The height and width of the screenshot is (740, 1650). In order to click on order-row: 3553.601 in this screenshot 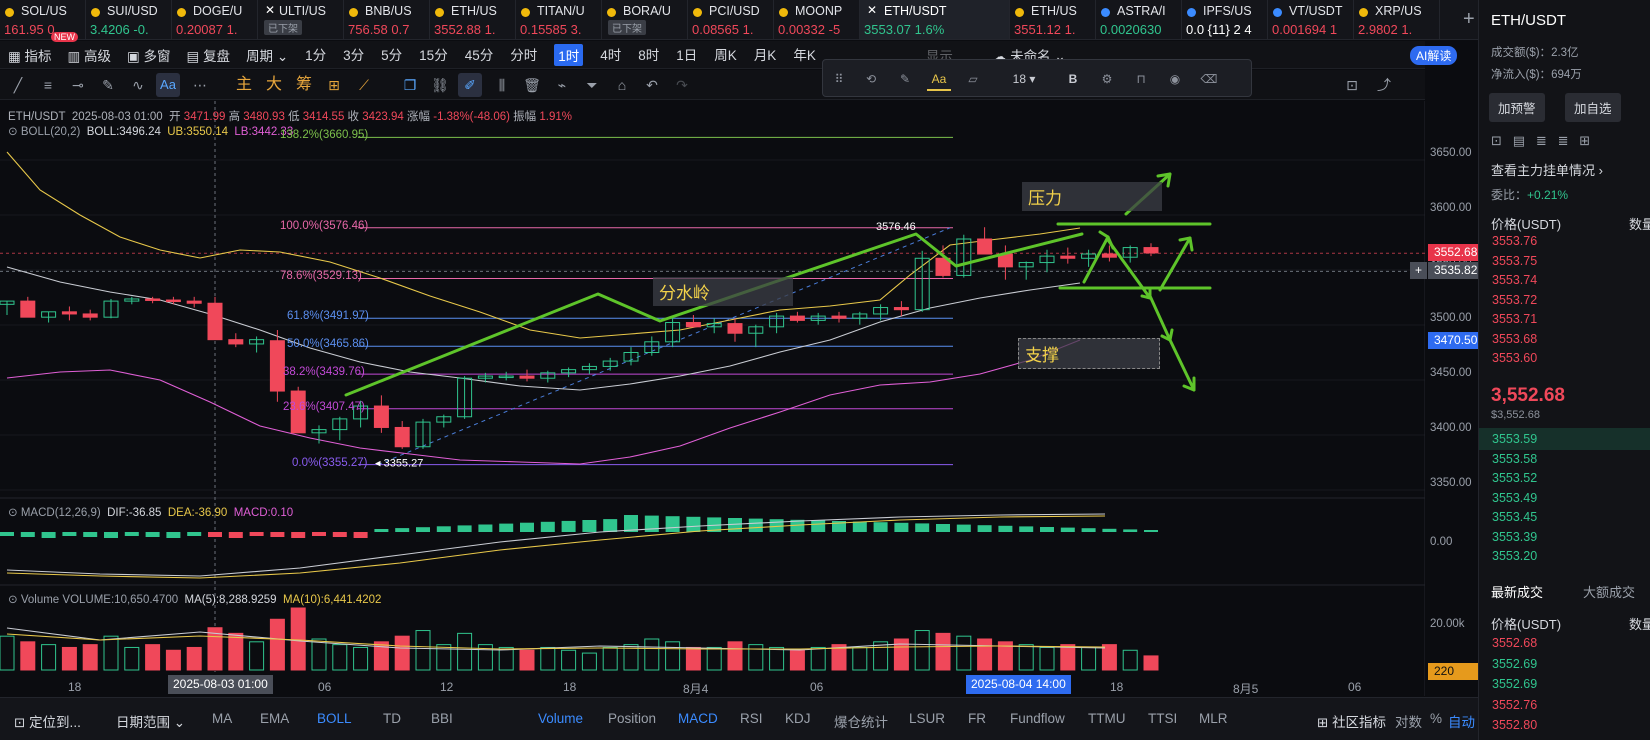, I will do `click(1514, 358)`.